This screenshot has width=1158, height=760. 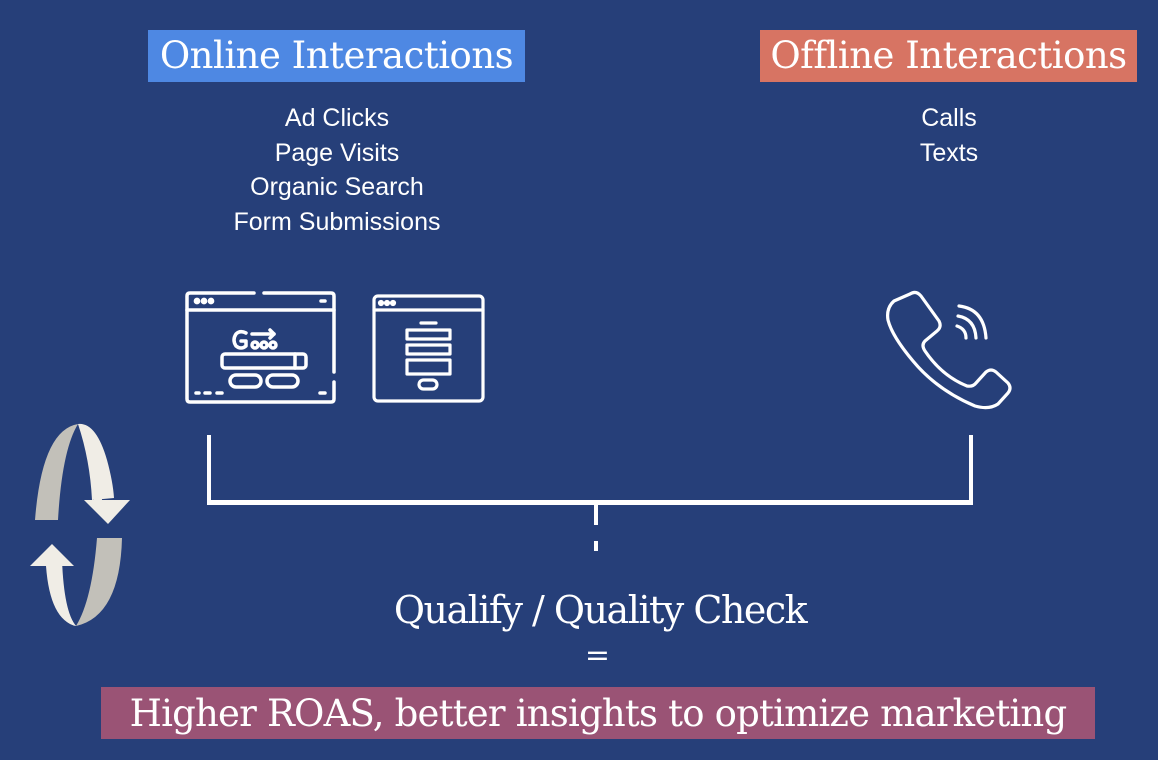 I want to click on list-item: Organic Search, so click(x=337, y=187).